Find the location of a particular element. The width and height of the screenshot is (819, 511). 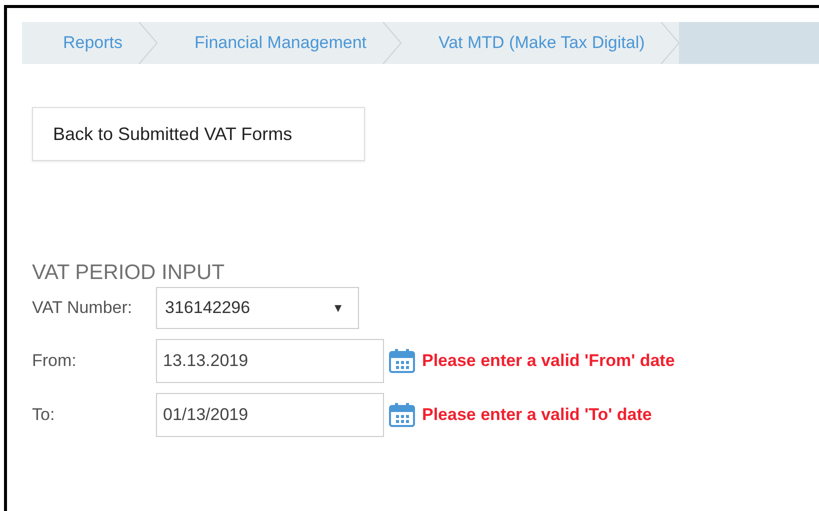

section-title: VAT PERIOD INPUT is located at coordinates (129, 273).